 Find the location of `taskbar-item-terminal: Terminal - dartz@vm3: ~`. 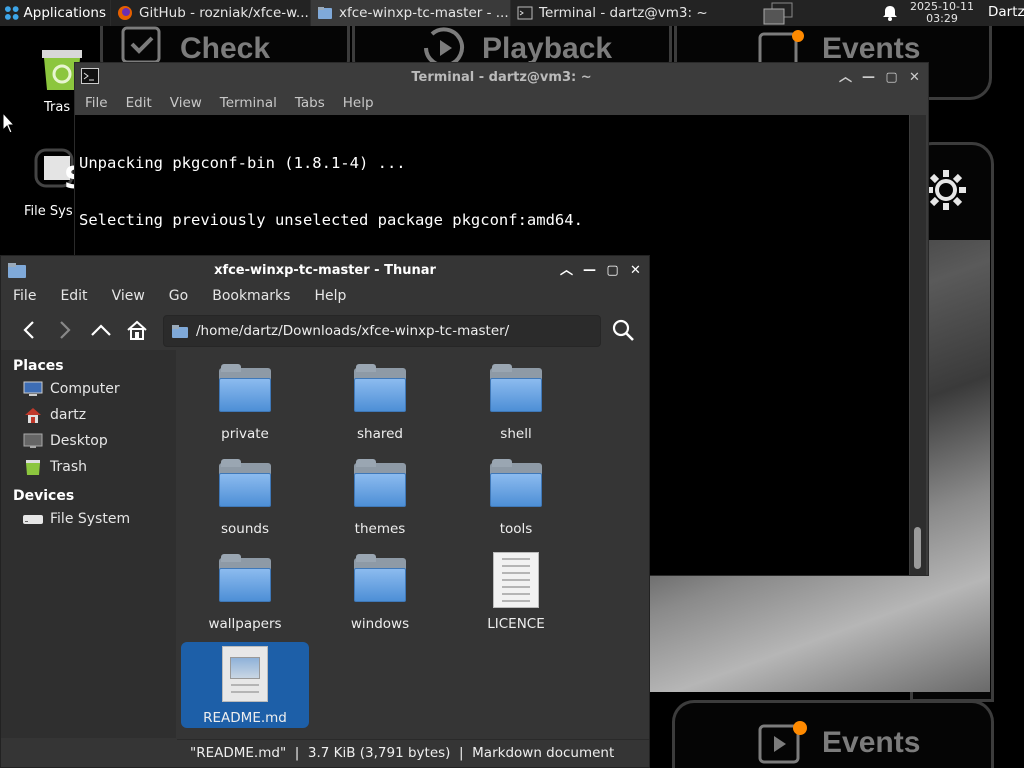

taskbar-item-terminal: Terminal - dartz@vm3: ~ is located at coordinates (610, 13).